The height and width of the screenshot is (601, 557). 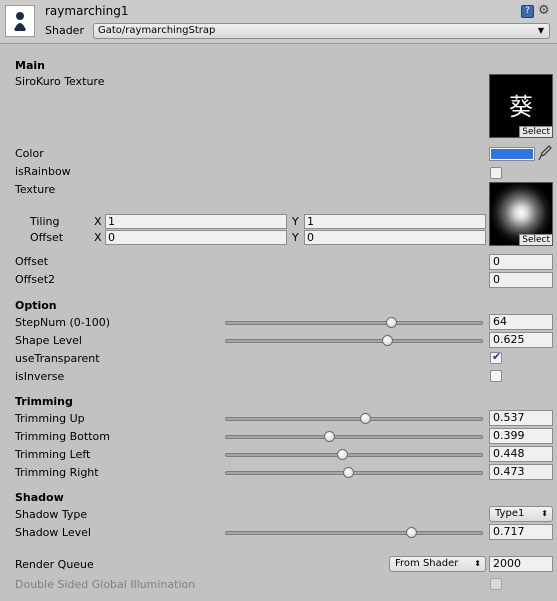 What do you see at coordinates (427, 563) in the screenshot?
I see `render-queue-mode-value: From Shader` at bounding box center [427, 563].